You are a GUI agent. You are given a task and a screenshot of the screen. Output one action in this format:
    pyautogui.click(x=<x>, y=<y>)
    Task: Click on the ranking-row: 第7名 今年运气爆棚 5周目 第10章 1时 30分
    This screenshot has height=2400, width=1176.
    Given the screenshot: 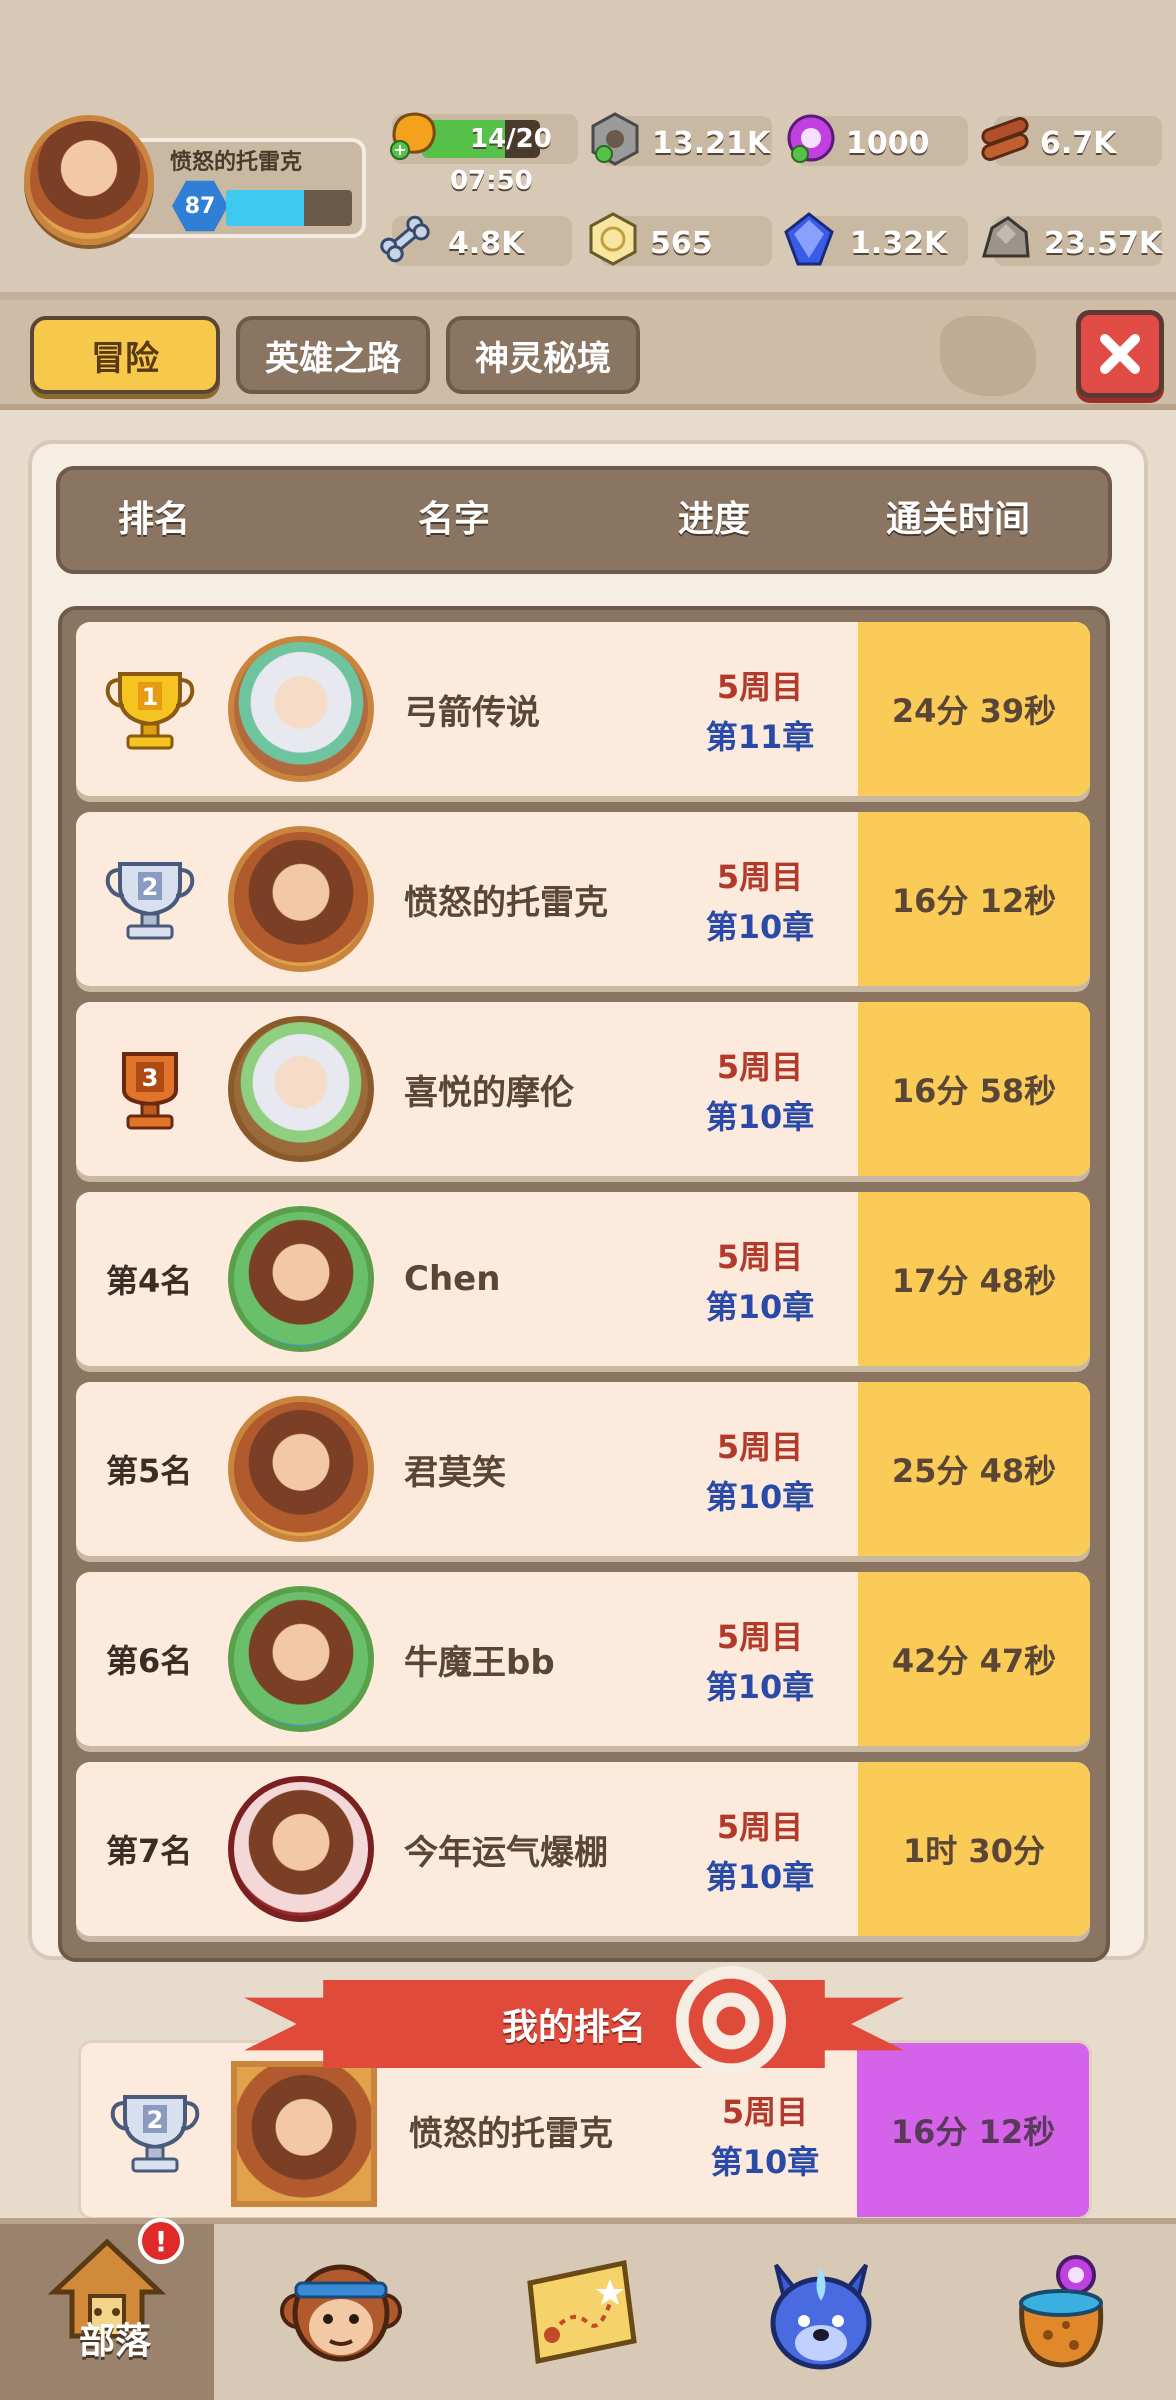 What is the action you would take?
    pyautogui.click(x=583, y=1849)
    